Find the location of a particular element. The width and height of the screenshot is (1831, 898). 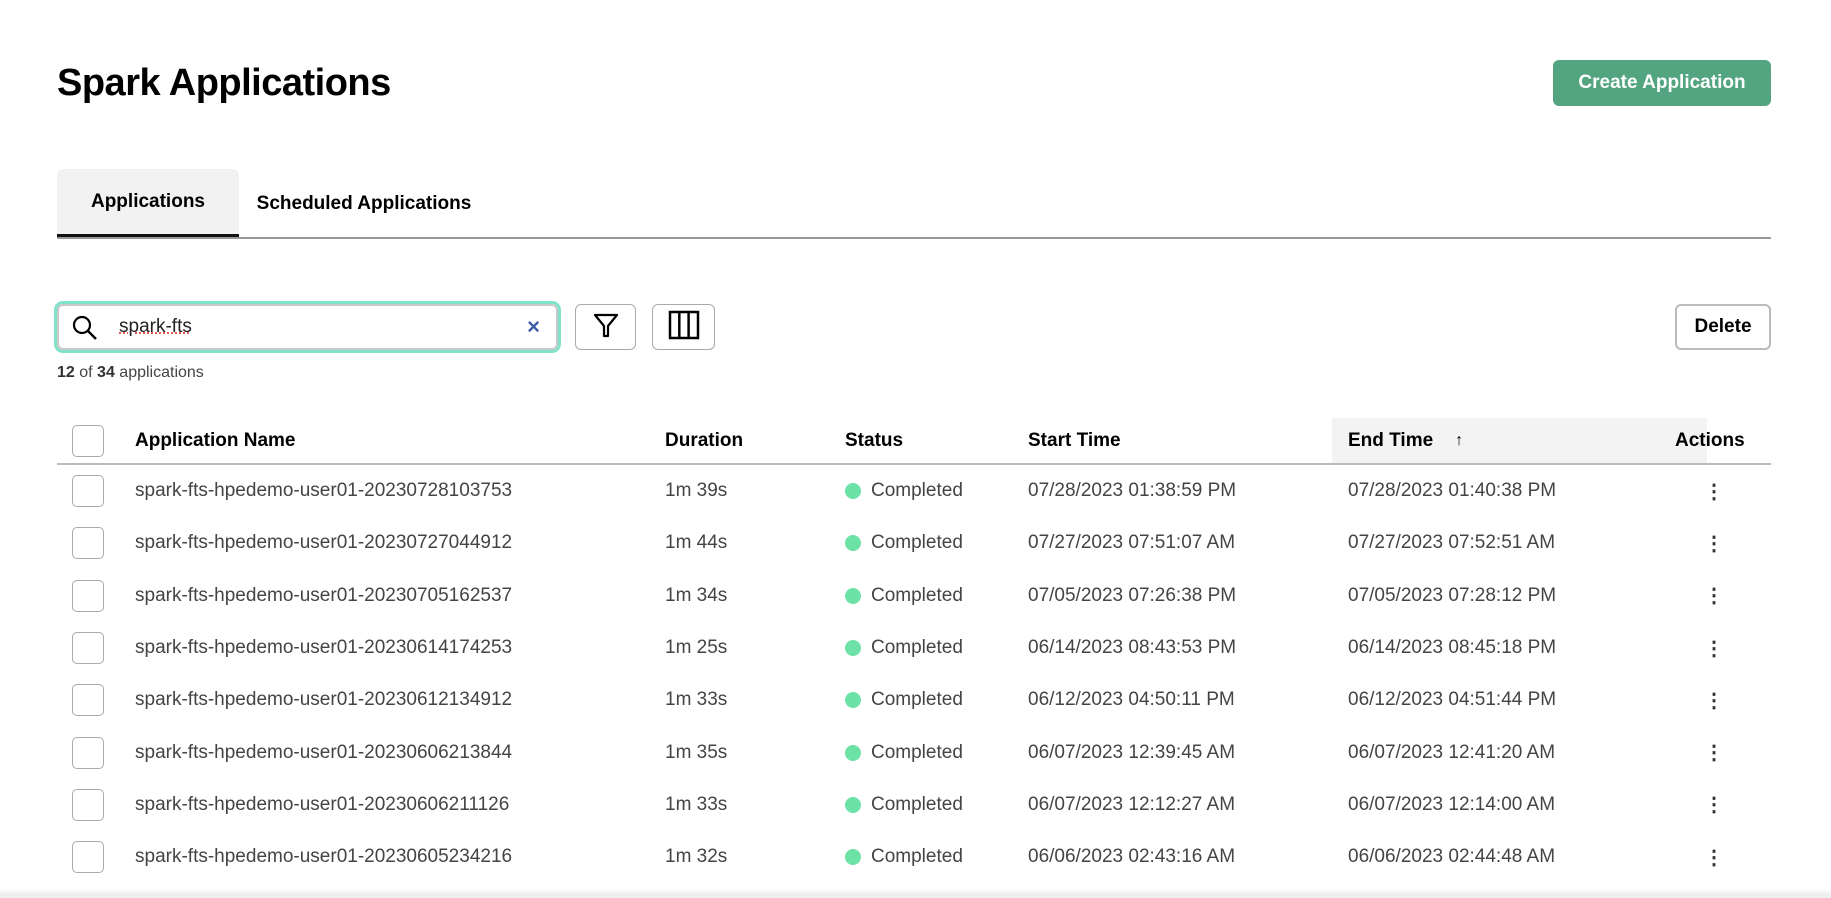

tab-scheduled-applications: Scheduled Applications is located at coordinates (364, 204).